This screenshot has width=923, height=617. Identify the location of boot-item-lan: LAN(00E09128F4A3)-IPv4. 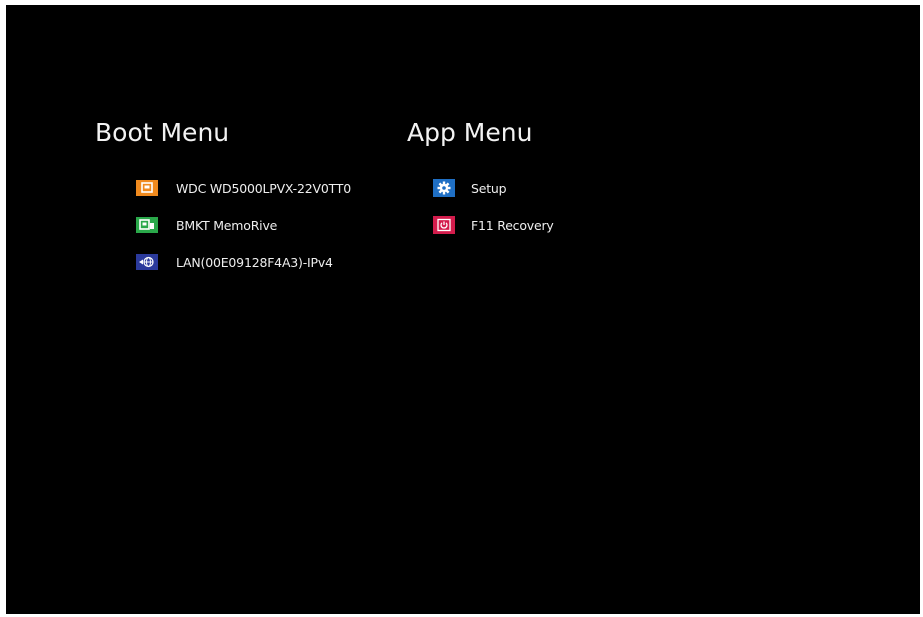
(243, 262).